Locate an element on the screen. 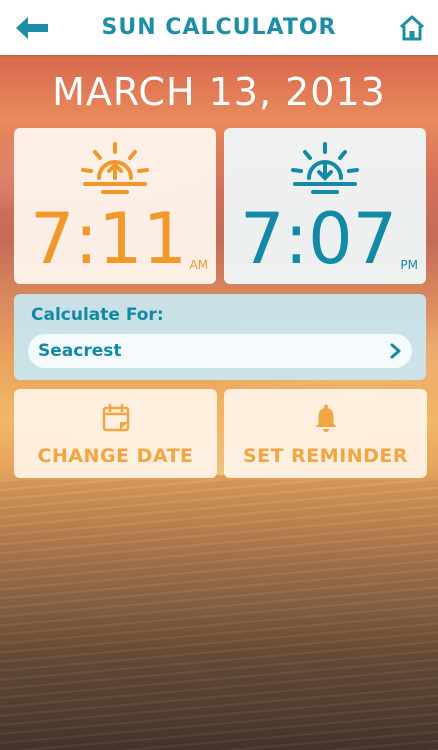 Image resolution: width=438 pixels, height=750 pixels. sunset-icon is located at coordinates (325, 168).